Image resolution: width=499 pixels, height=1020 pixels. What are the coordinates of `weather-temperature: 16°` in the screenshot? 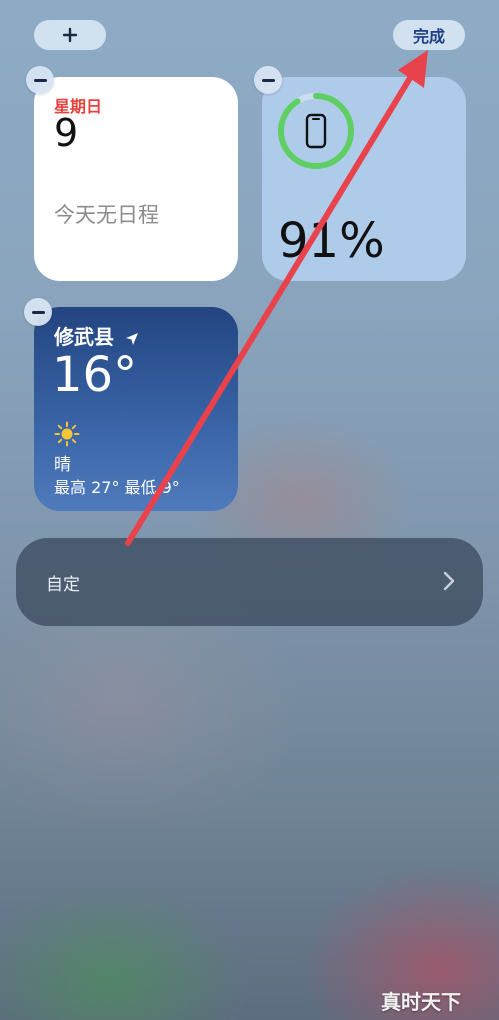 It's located at (95, 375).